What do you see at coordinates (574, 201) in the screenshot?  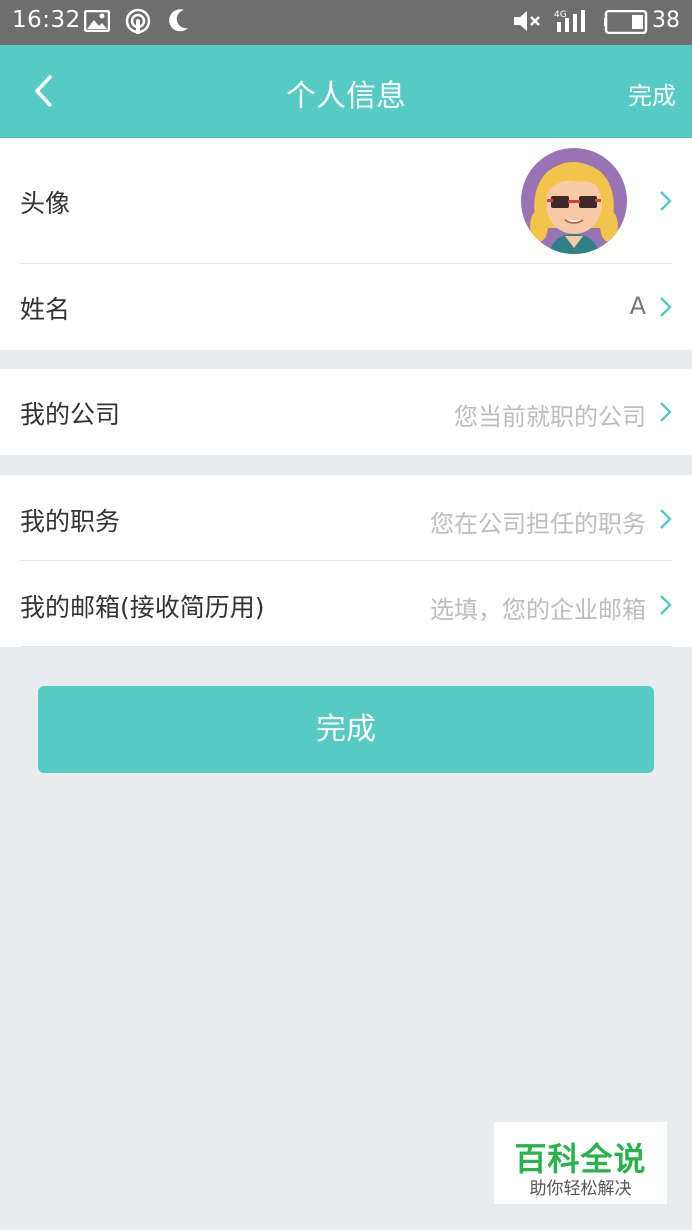 I see `avatar` at bounding box center [574, 201].